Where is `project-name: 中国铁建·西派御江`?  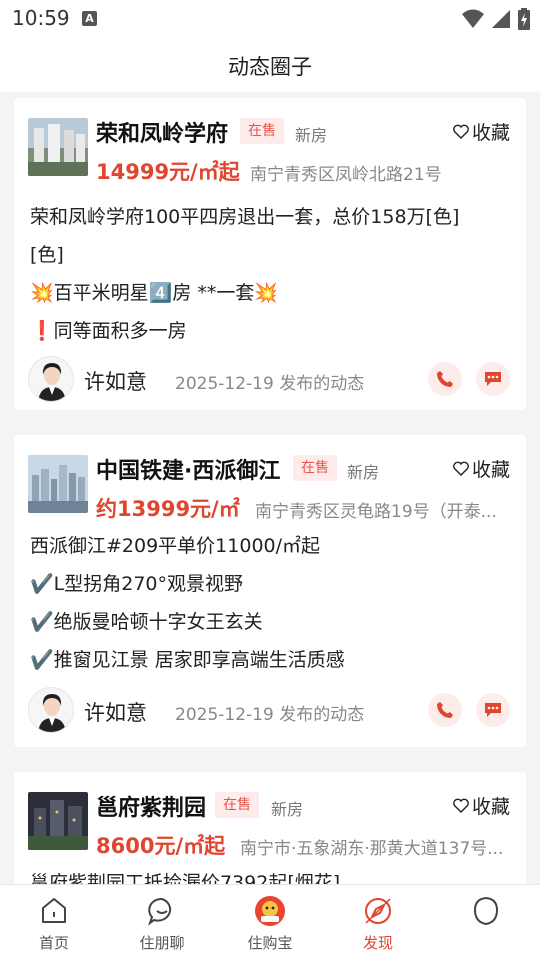
project-name: 中国铁建·西派御江 is located at coordinates (188, 469).